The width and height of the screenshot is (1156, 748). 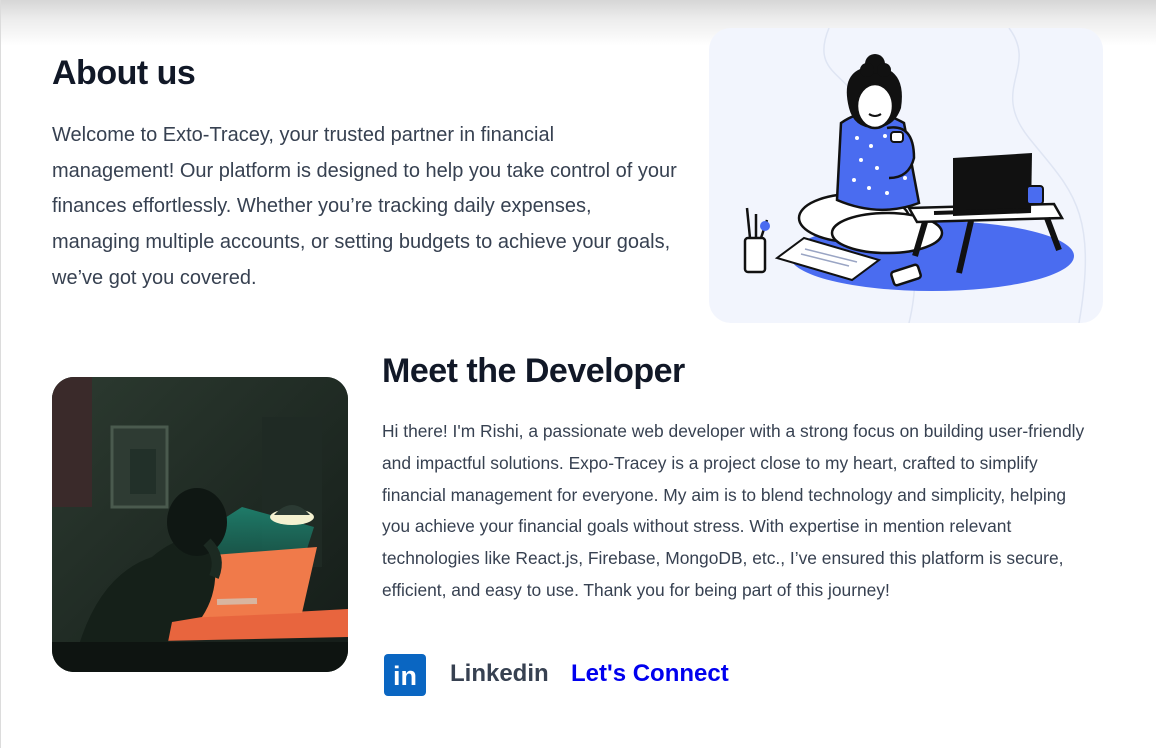 I want to click on linkedin-label: Linkedin, so click(x=499, y=673).